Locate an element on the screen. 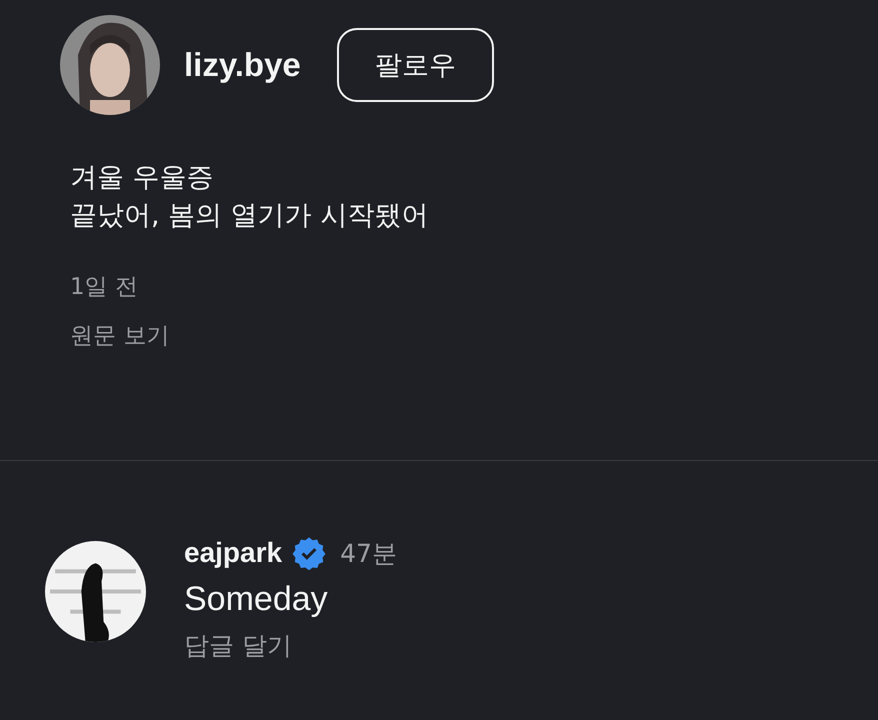 The width and height of the screenshot is (878, 720). translate-link: 원문 보기 is located at coordinates (120, 335).